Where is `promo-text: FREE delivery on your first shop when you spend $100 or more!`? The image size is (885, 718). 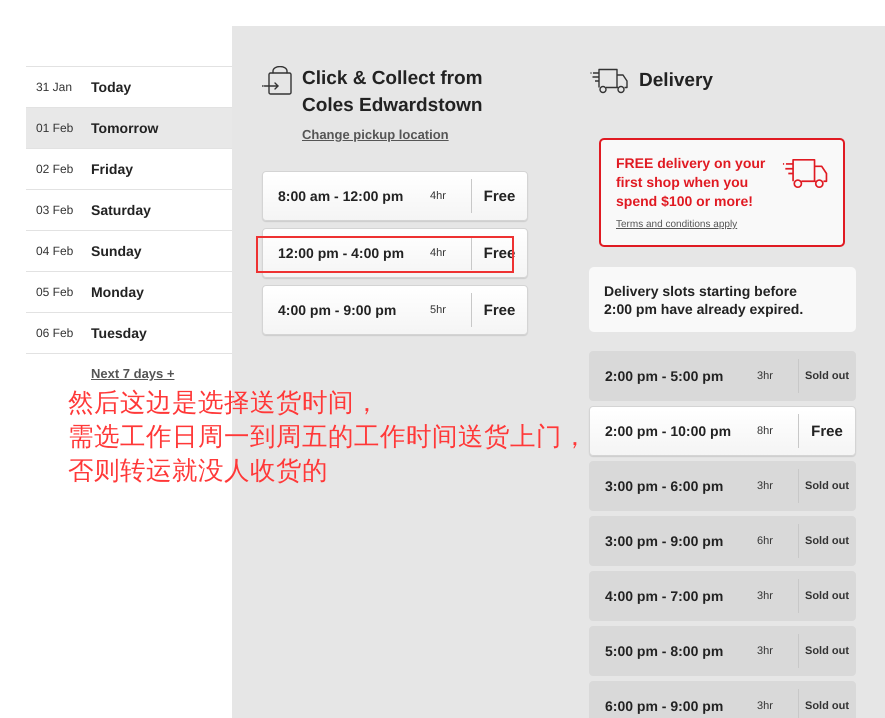
promo-text: FREE delivery on your first shop when you spend $100 or more! is located at coordinates (691, 182).